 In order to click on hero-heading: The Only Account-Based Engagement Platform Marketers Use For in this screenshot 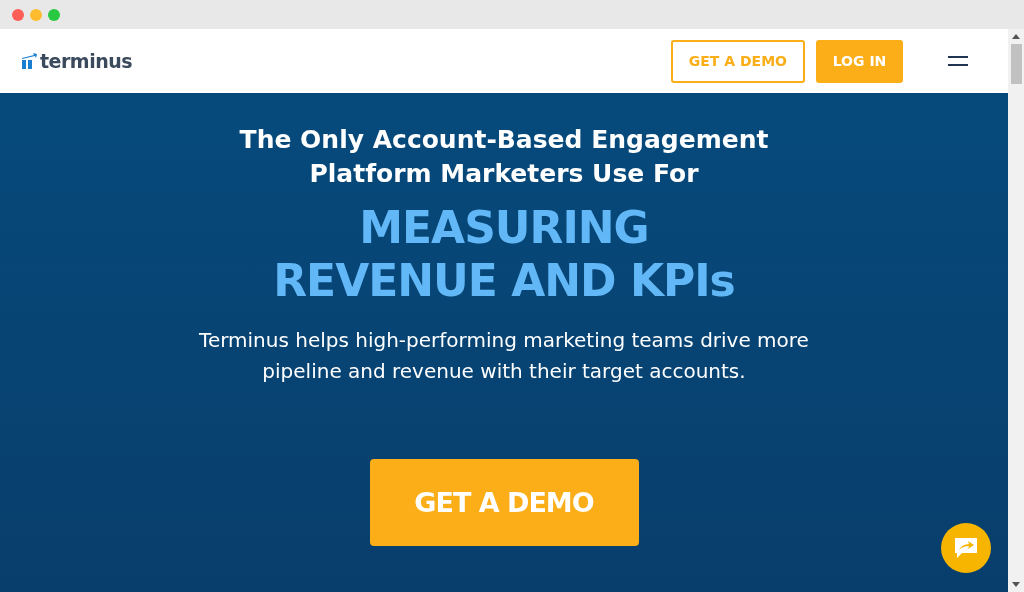, I will do `click(504, 157)`.